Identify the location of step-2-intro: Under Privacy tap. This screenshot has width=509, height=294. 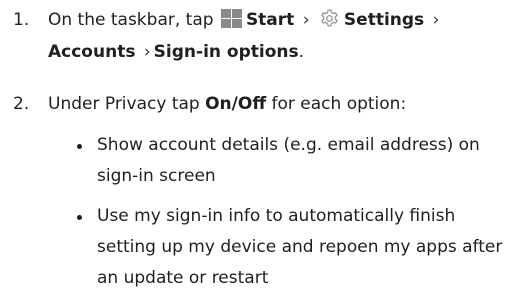
(124, 104).